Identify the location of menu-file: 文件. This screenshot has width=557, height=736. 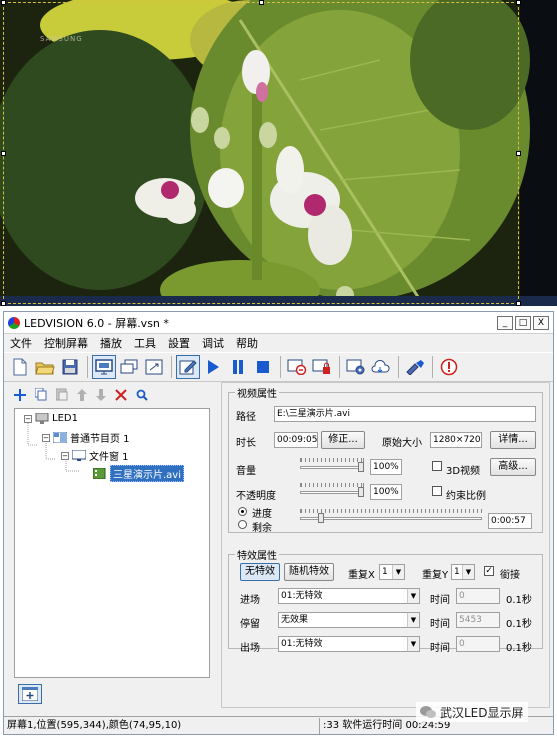
(21, 343).